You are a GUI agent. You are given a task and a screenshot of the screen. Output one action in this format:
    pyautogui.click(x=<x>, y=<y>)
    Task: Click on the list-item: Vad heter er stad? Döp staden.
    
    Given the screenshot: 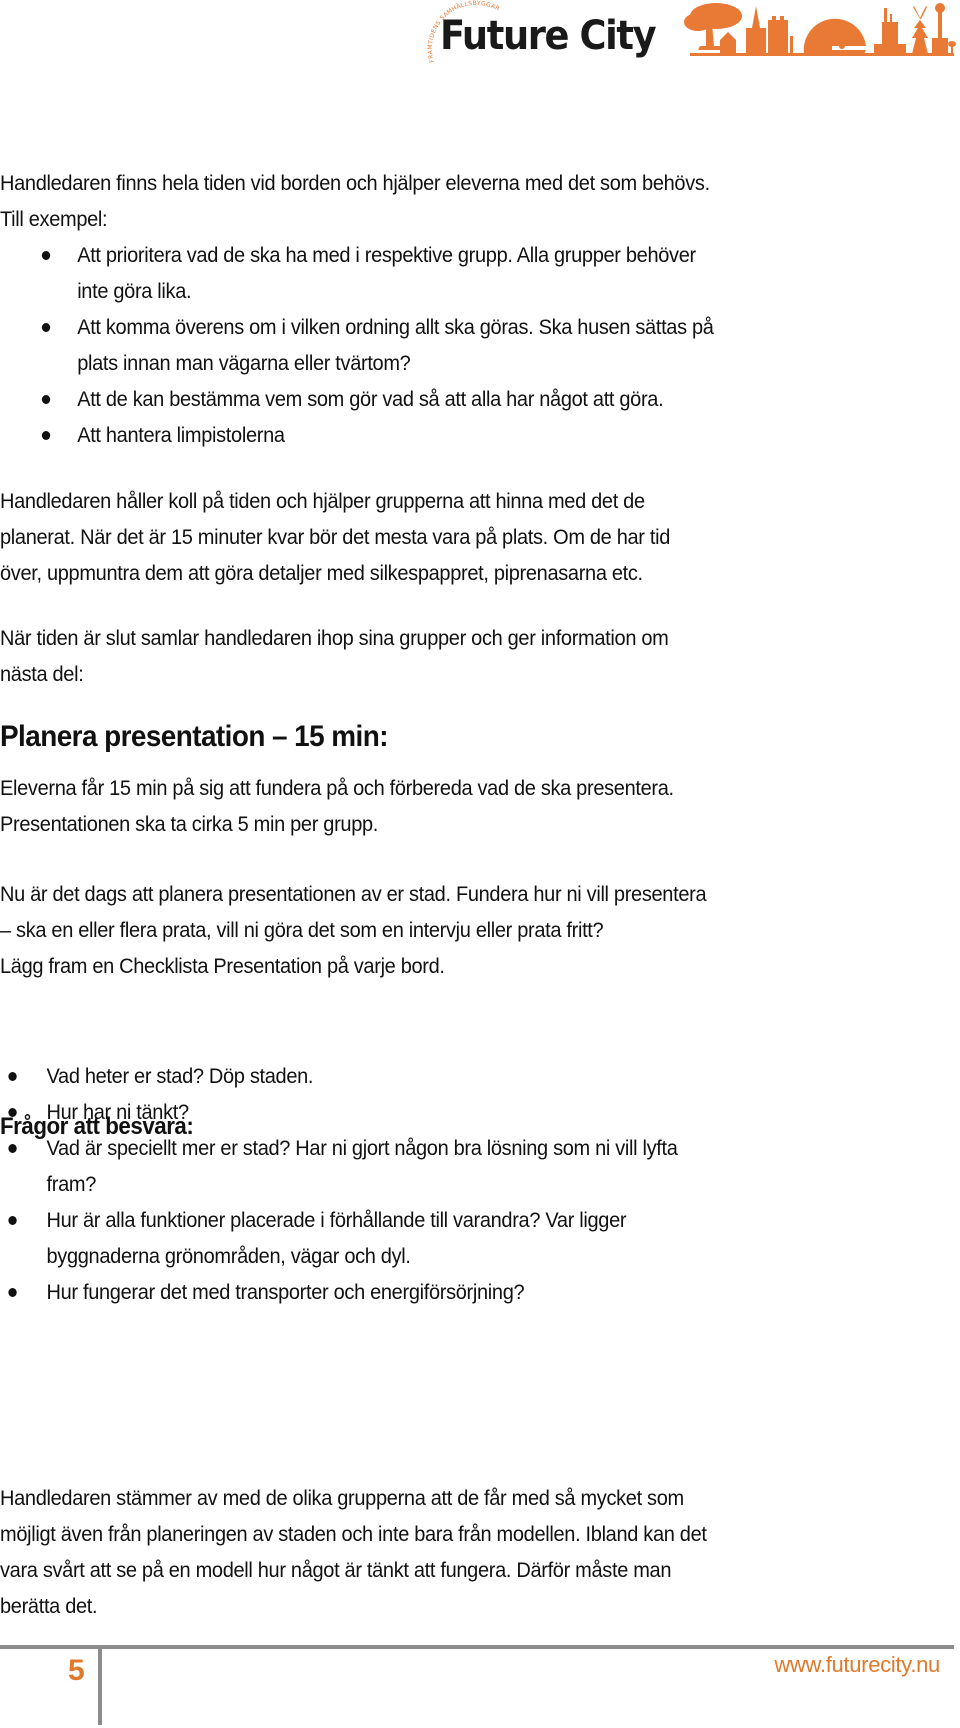 What is the action you would take?
    pyautogui.click(x=442, y=1076)
    